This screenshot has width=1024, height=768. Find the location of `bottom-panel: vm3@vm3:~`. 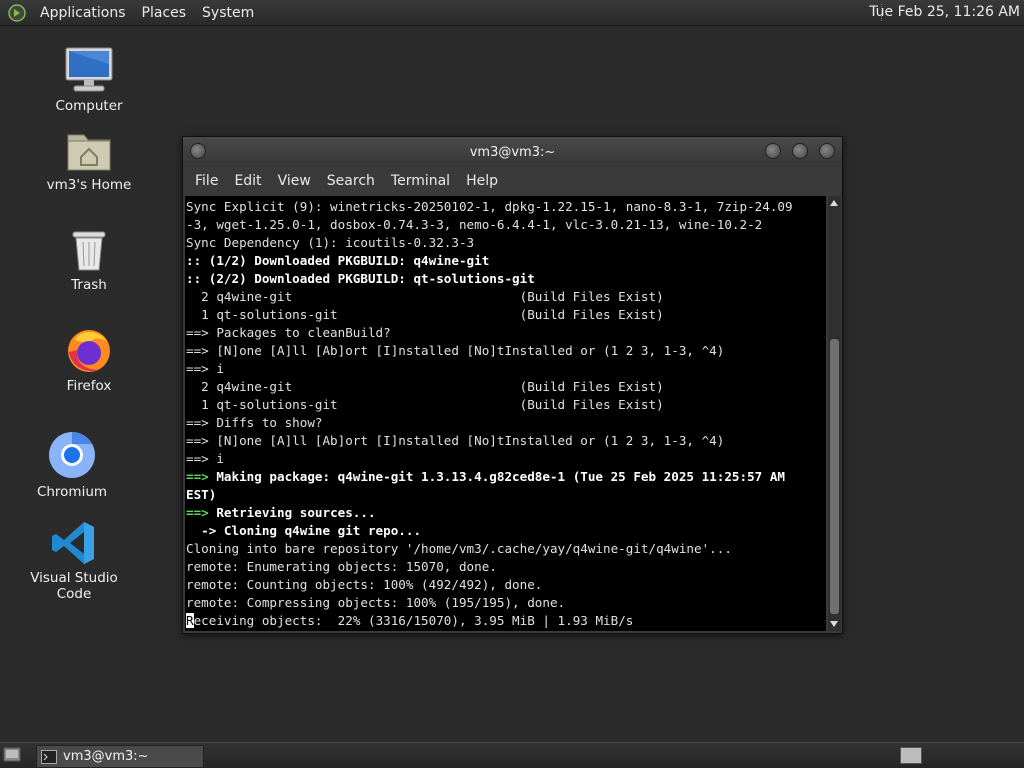

bottom-panel: vm3@vm3:~ is located at coordinates (512, 755).